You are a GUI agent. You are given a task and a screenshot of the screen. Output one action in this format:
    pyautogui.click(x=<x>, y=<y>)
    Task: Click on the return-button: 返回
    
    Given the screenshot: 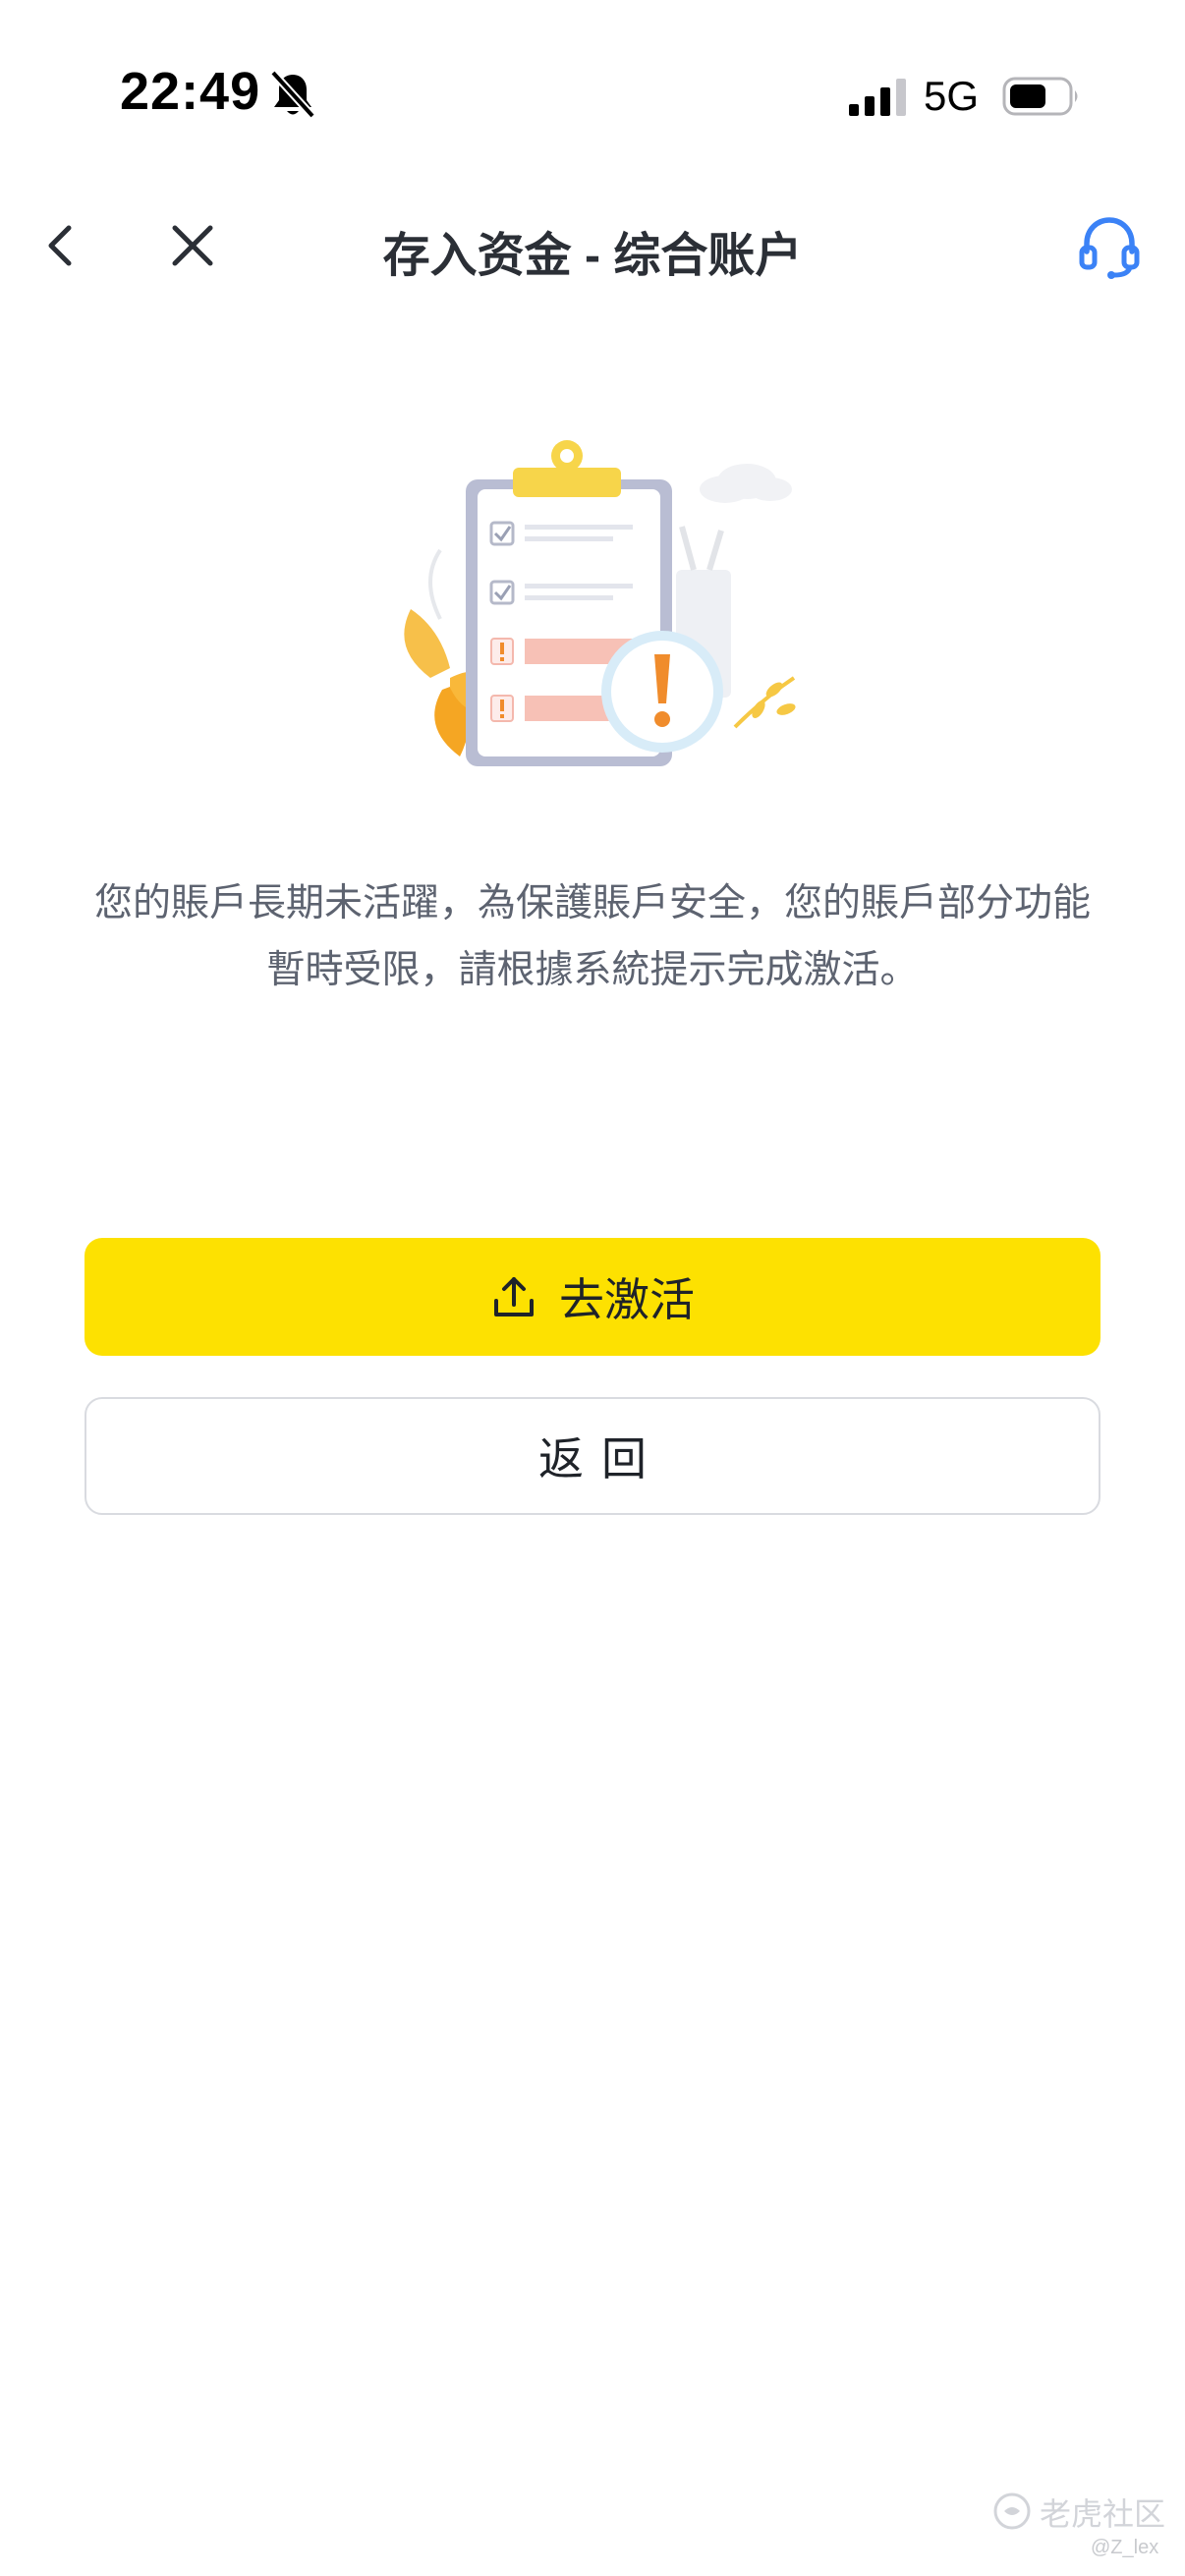 What is the action you would take?
    pyautogui.click(x=592, y=1456)
    